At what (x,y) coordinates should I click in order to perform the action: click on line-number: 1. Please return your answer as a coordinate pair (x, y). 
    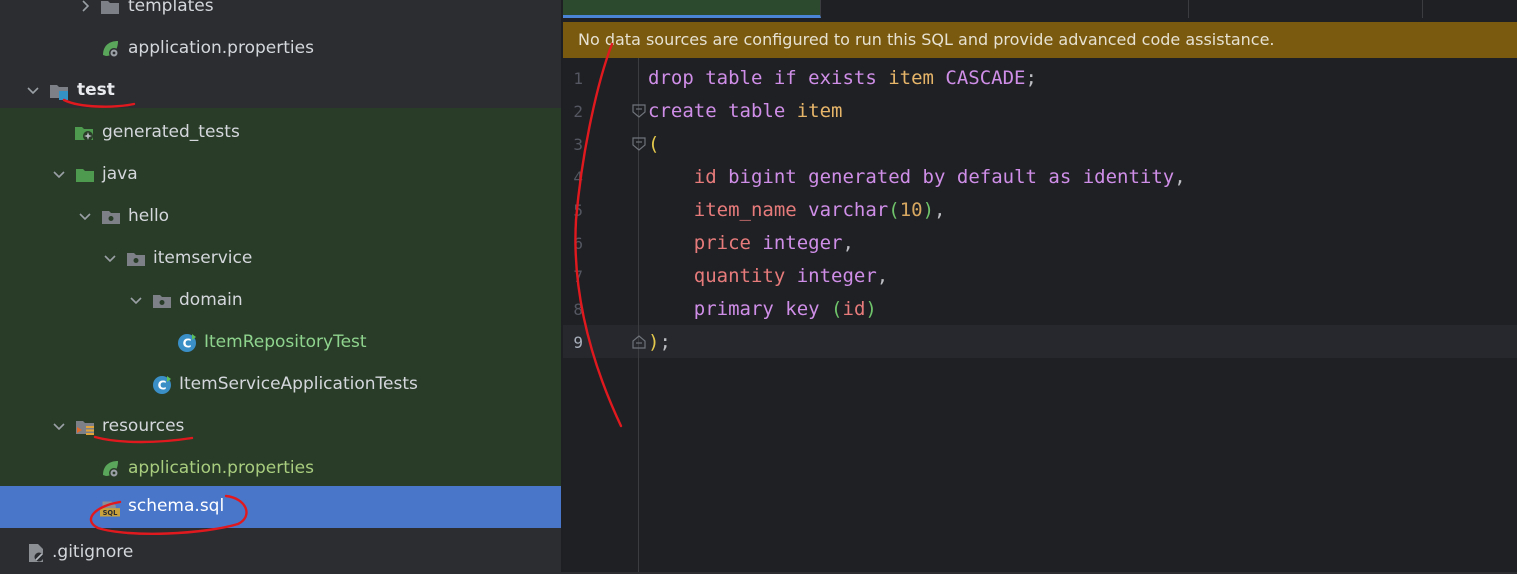
    Looking at the image, I should click on (578, 78).